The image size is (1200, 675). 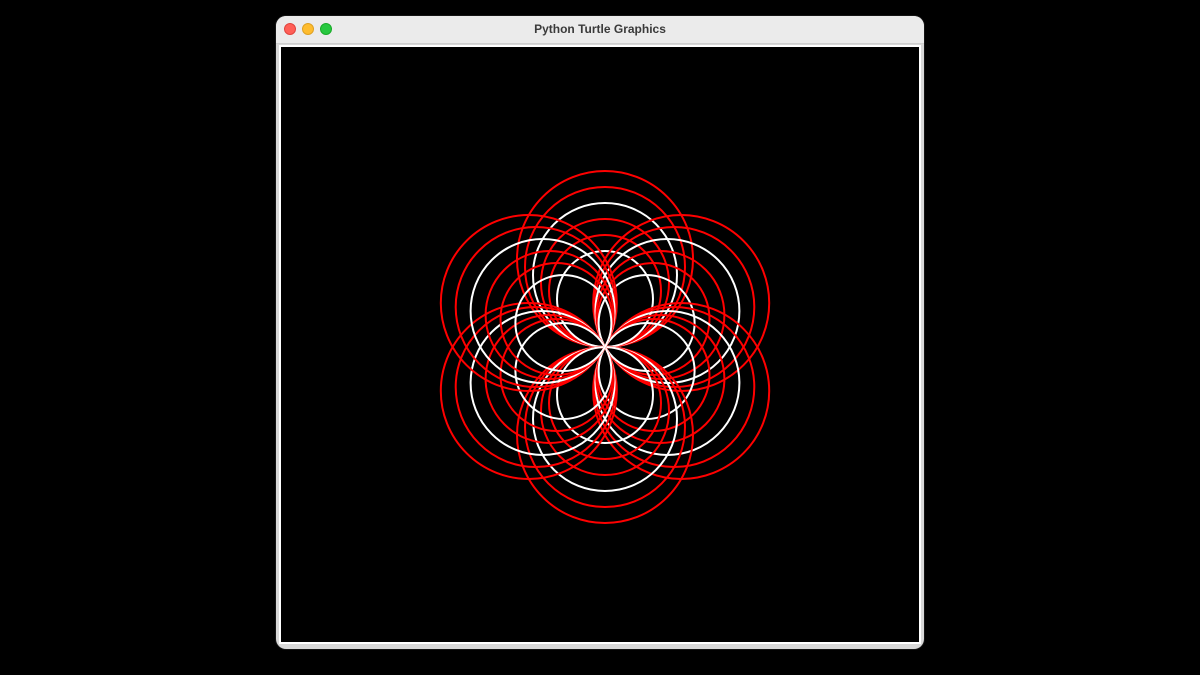 I want to click on title-bar: Python Turtle Graphics, so click(x=600, y=30).